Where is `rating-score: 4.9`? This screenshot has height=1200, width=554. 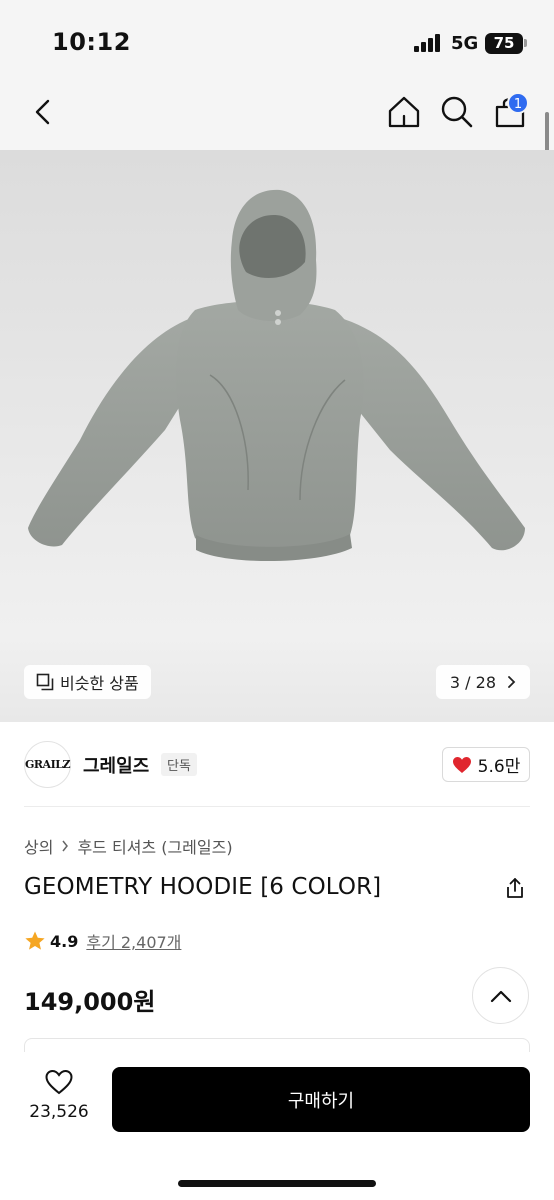 rating-score: 4.9 is located at coordinates (64, 941).